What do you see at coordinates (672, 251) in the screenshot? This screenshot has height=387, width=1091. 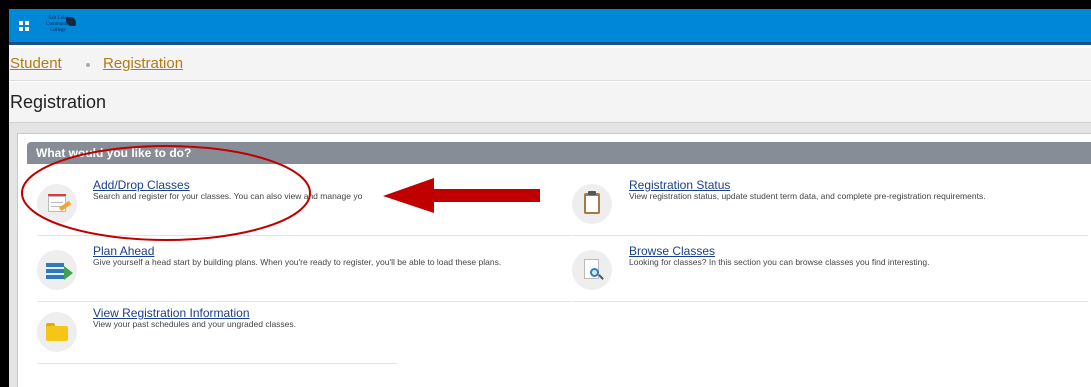 I see `action-title: Browse Classes` at bounding box center [672, 251].